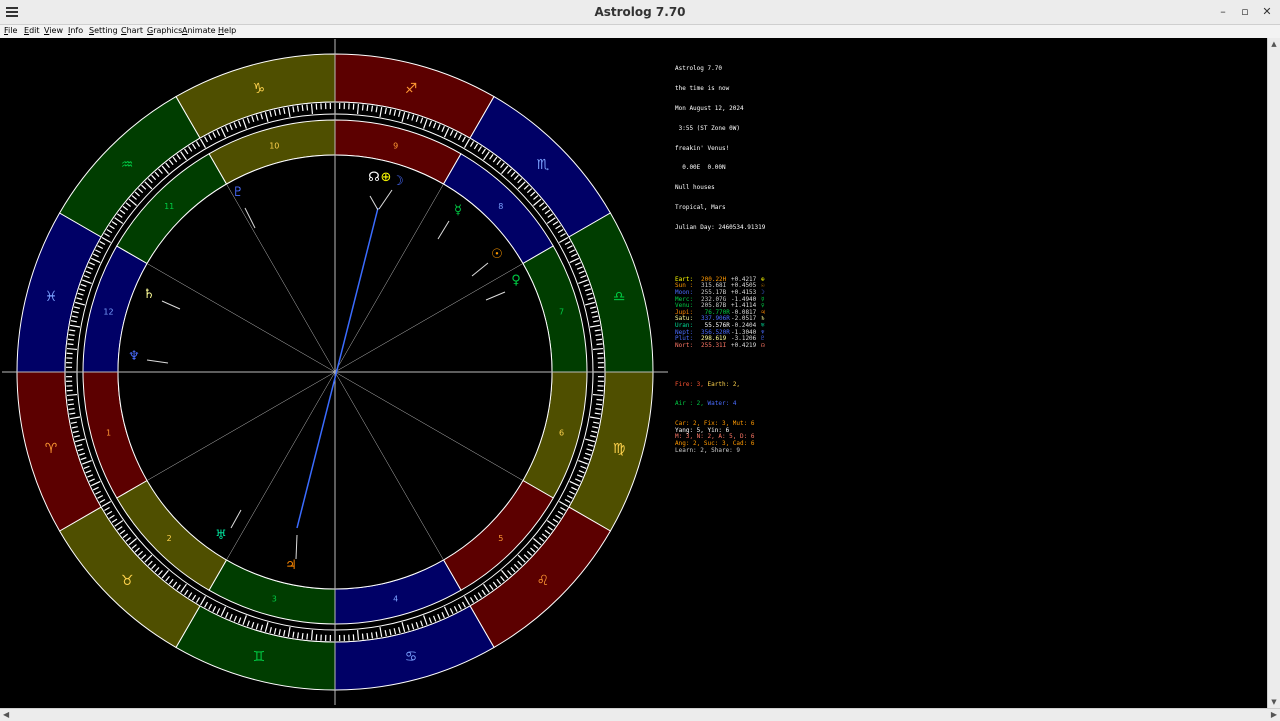 This screenshot has height=721, width=1280. I want to click on zodiac-sign-icon: ♈, so click(51, 449).